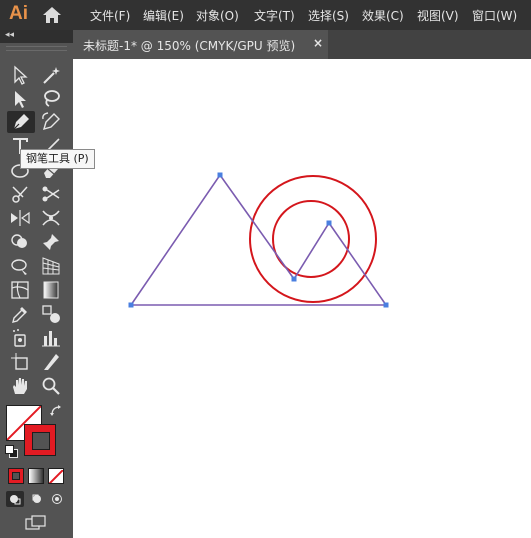  What do you see at coordinates (20, 290) in the screenshot?
I see `mesh-tool-icon` at bounding box center [20, 290].